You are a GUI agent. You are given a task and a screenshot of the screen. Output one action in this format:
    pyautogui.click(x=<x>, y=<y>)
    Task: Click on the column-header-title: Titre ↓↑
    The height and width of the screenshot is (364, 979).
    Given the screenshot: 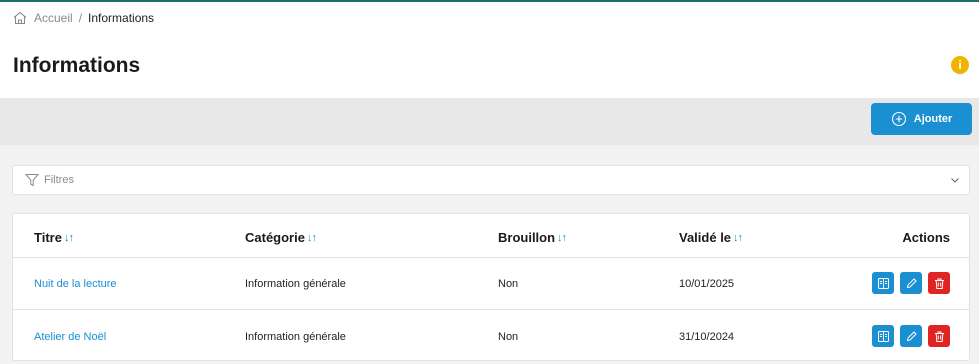 What is the action you would take?
    pyautogui.click(x=54, y=237)
    